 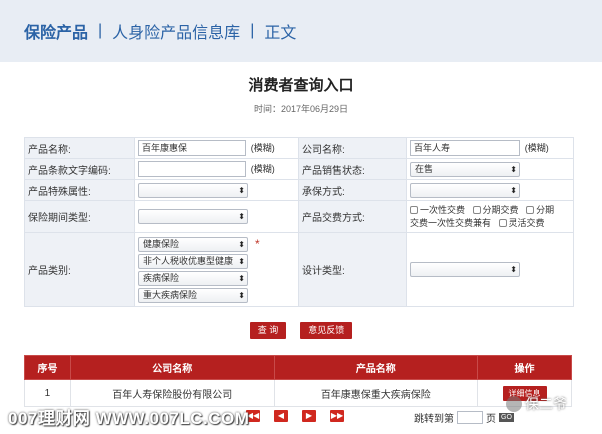 I want to click on design-type-label: 设计类型:, so click(x=352, y=269).